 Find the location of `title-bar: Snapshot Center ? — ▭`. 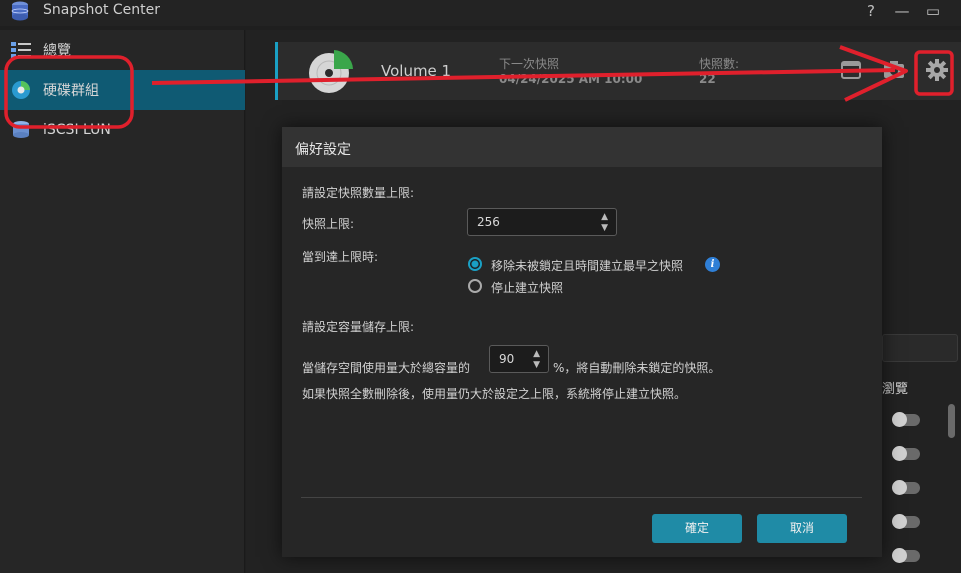

title-bar: Snapshot Center ? — ▭ is located at coordinates (480, 13).